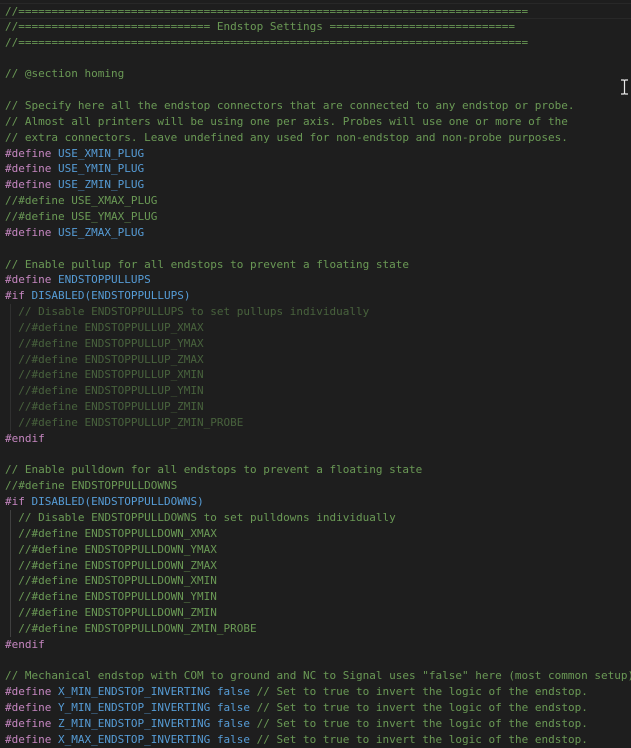 Image resolution: width=631 pixels, height=748 pixels. Describe the element at coordinates (15, 502) in the screenshot. I see `code-token: #if` at that location.